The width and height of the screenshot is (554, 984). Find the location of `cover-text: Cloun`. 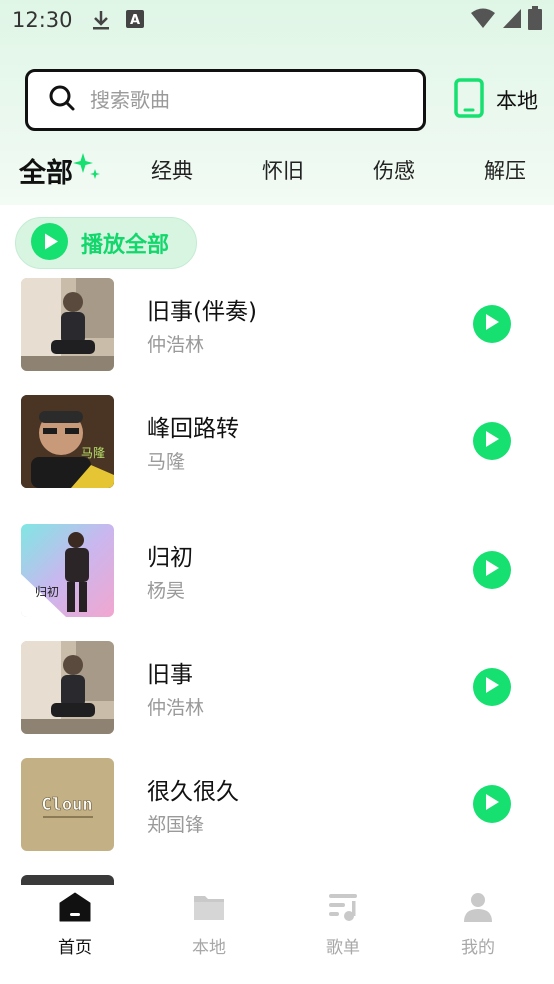

cover-text: Cloun is located at coordinates (66, 805).